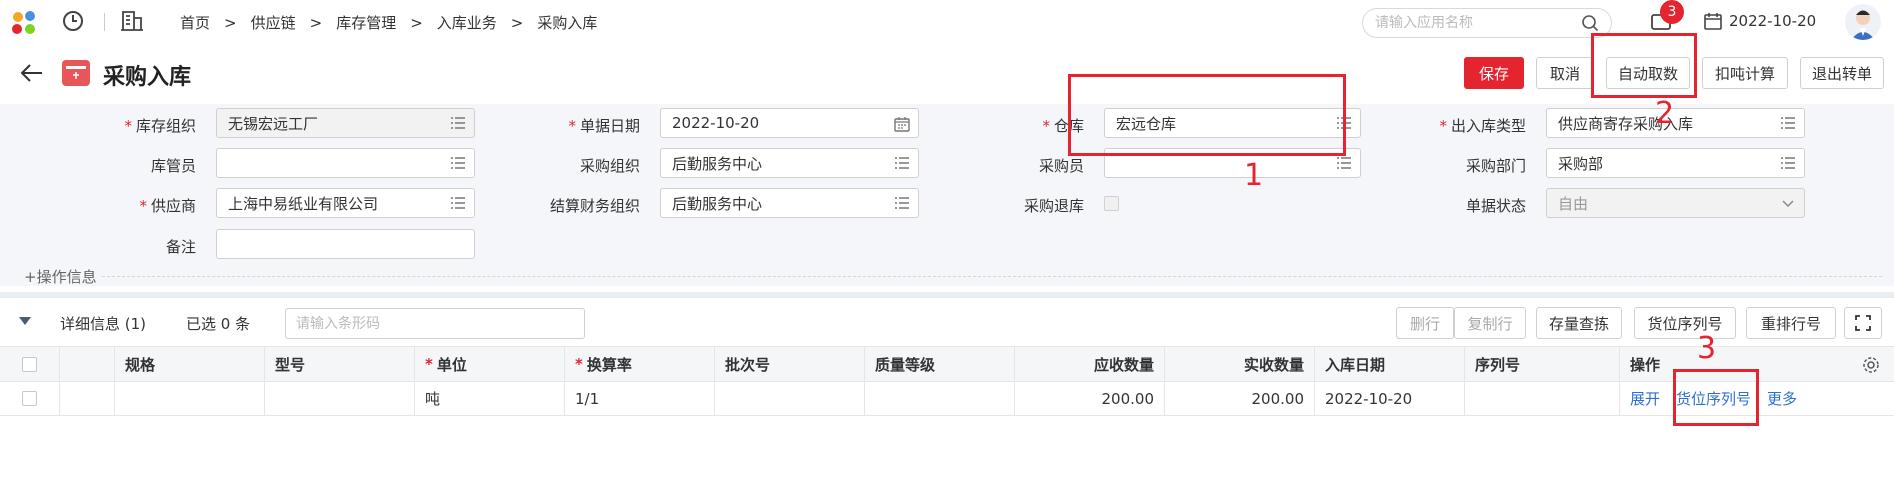 The height and width of the screenshot is (491, 1894). Describe the element at coordinates (1565, 73) in the screenshot. I see `cancel-button: 取消` at that location.